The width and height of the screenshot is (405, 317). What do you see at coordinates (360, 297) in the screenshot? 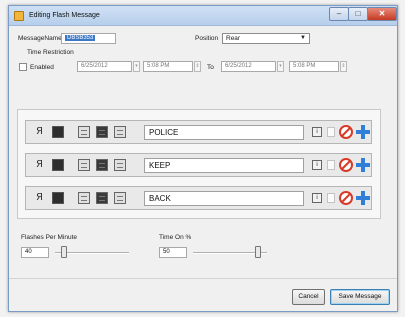
I see `save-message-button: Save Message` at bounding box center [360, 297].